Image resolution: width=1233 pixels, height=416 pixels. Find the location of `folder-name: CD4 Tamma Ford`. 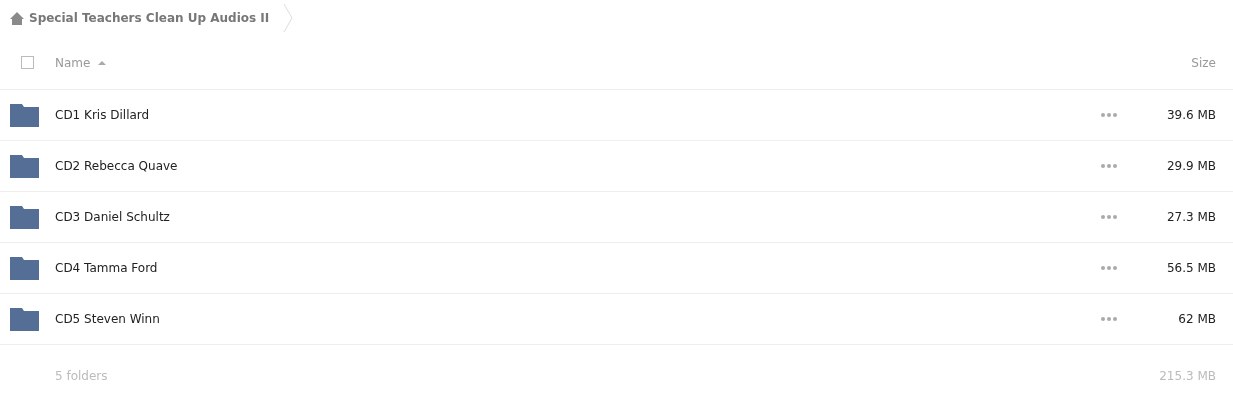

folder-name: CD4 Tamma Ford is located at coordinates (578, 268).